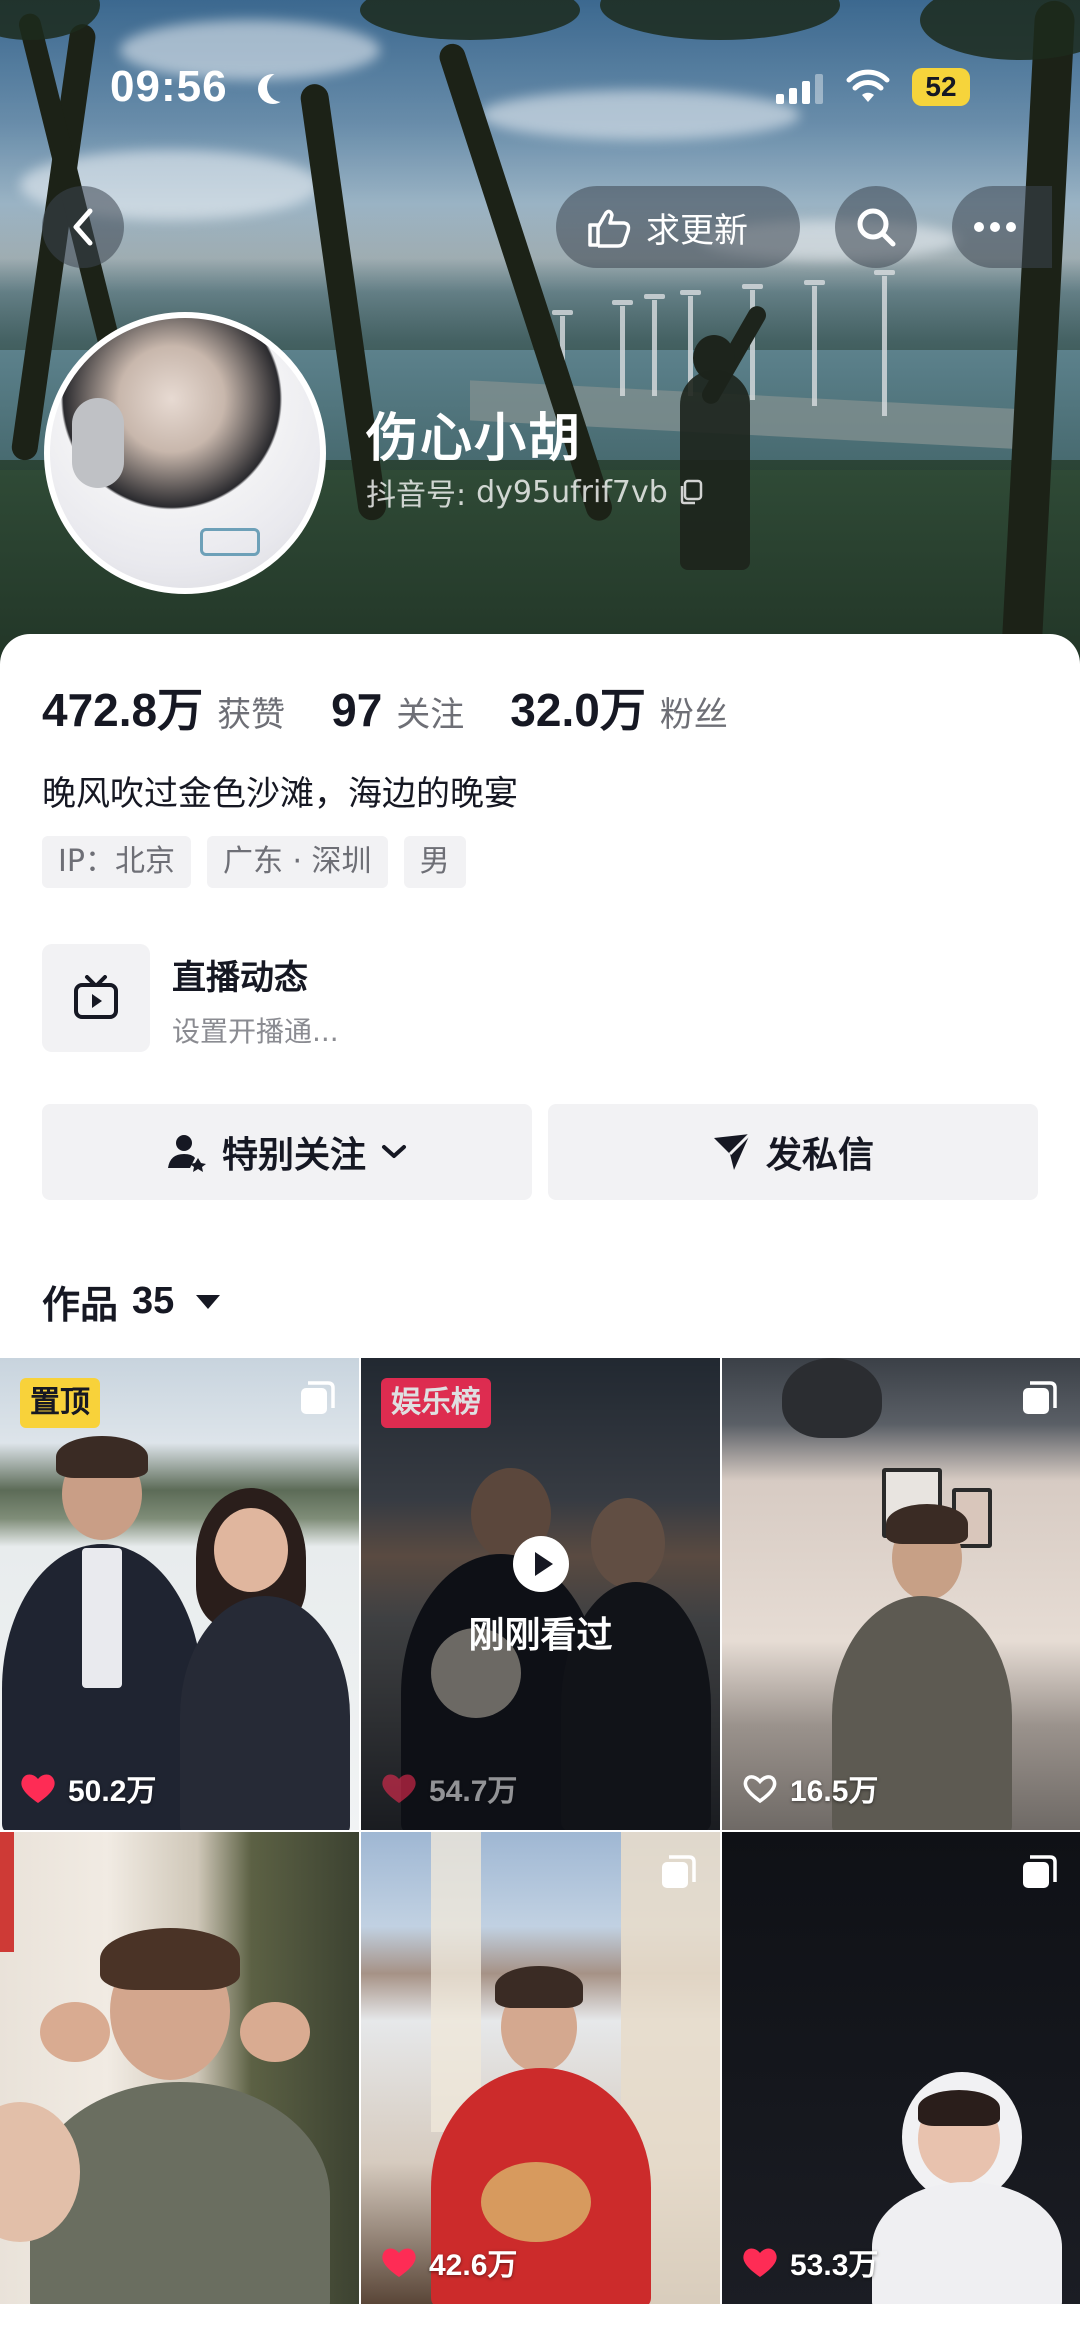 The height and width of the screenshot is (2348, 1080). I want to click on video-tile: 42.6万, so click(540, 2068).